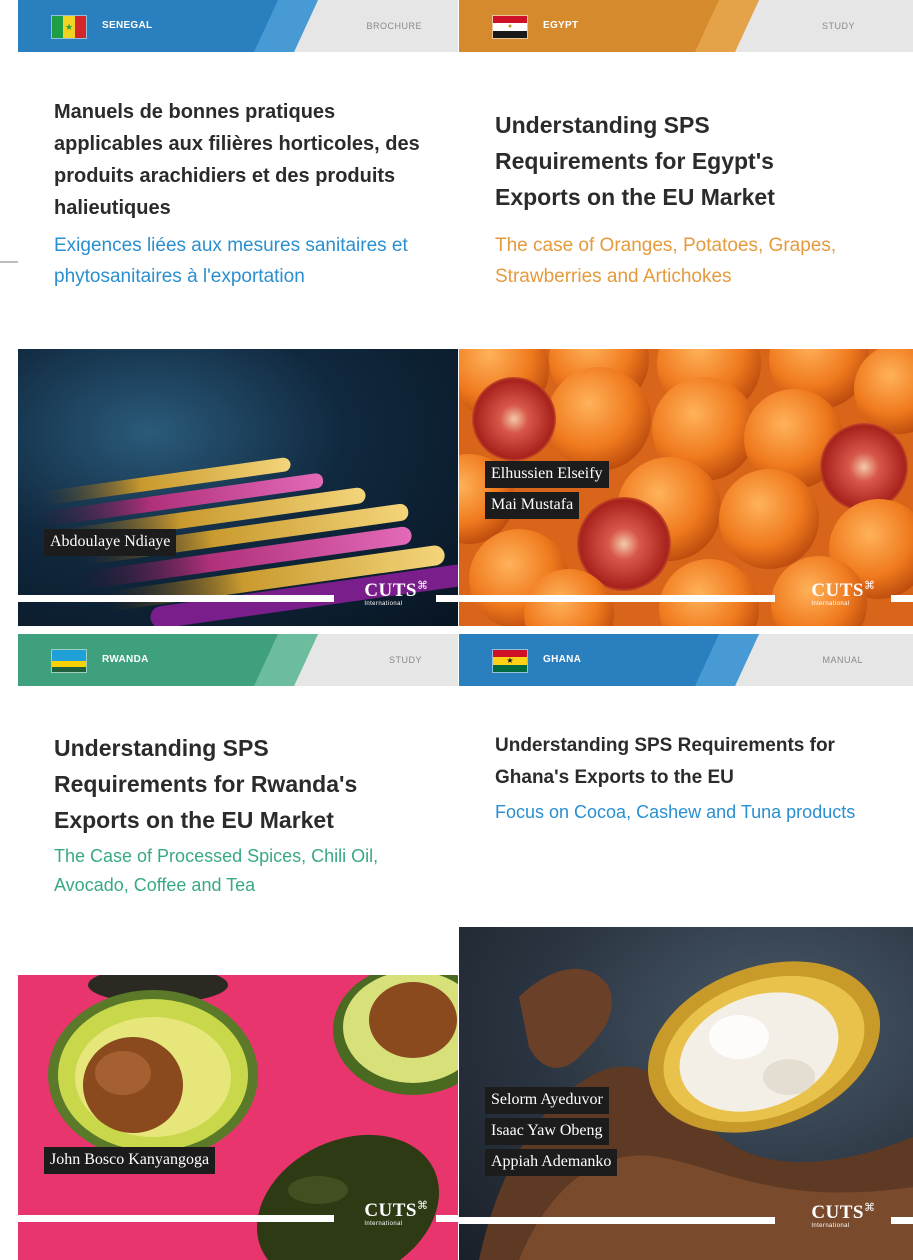 The image size is (913, 1260). What do you see at coordinates (127, 25) in the screenshot?
I see `country-label: SENEGAL` at bounding box center [127, 25].